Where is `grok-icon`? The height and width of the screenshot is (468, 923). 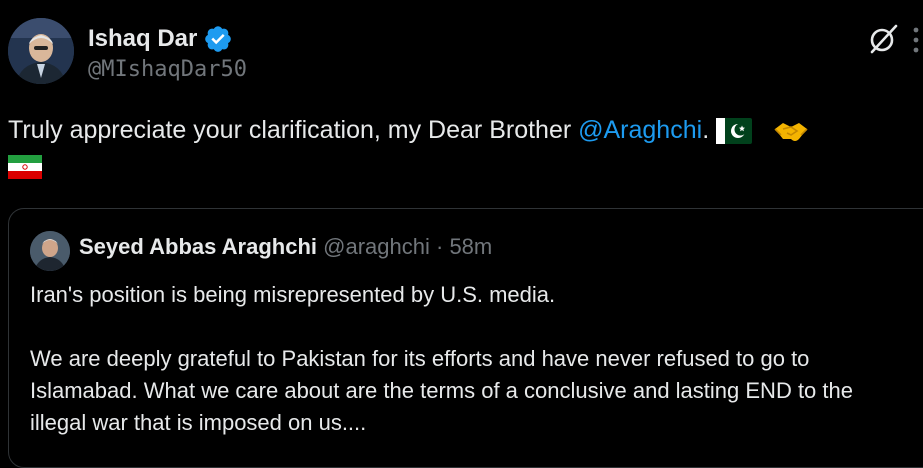
grok-icon is located at coordinates (883, 39).